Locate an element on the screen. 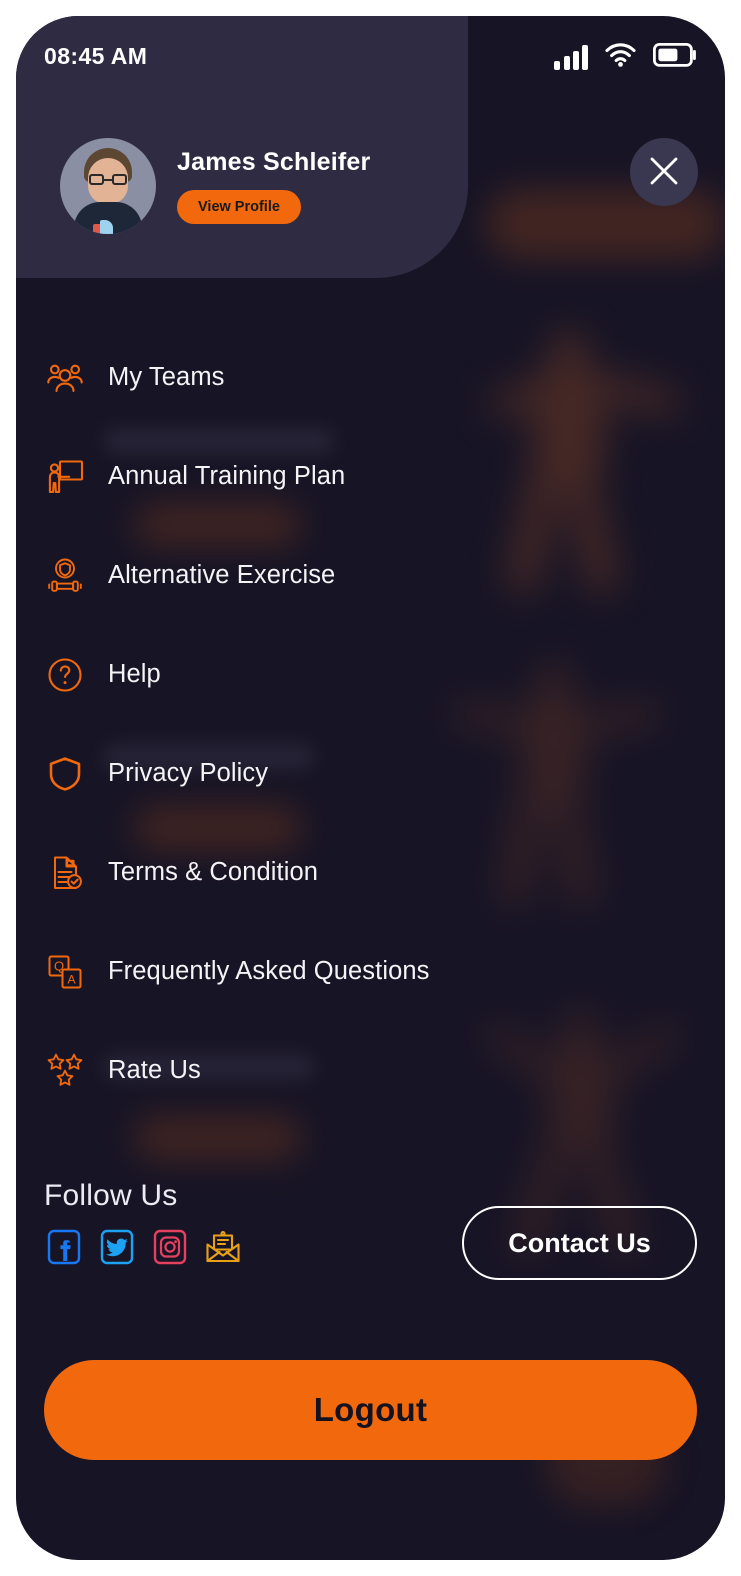 The height and width of the screenshot is (1576, 741). menu-item-alternative-exercise: Alternative Exercise is located at coordinates (370, 575).